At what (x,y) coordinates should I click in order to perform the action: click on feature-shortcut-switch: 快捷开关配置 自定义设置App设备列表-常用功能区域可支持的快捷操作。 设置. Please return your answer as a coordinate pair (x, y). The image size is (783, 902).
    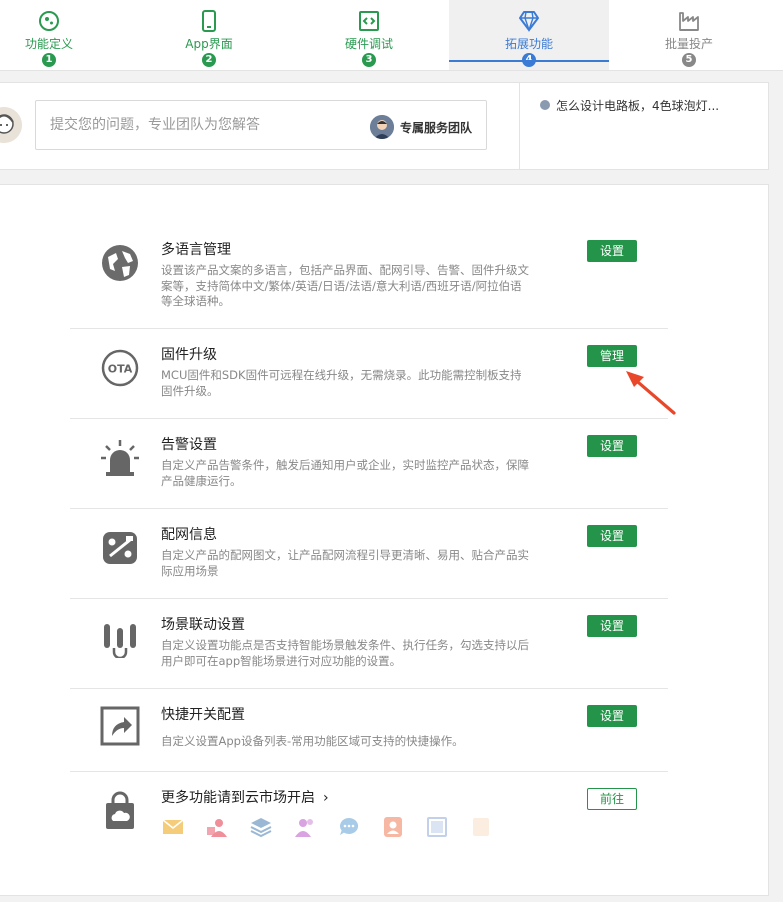
    Looking at the image, I should click on (369, 730).